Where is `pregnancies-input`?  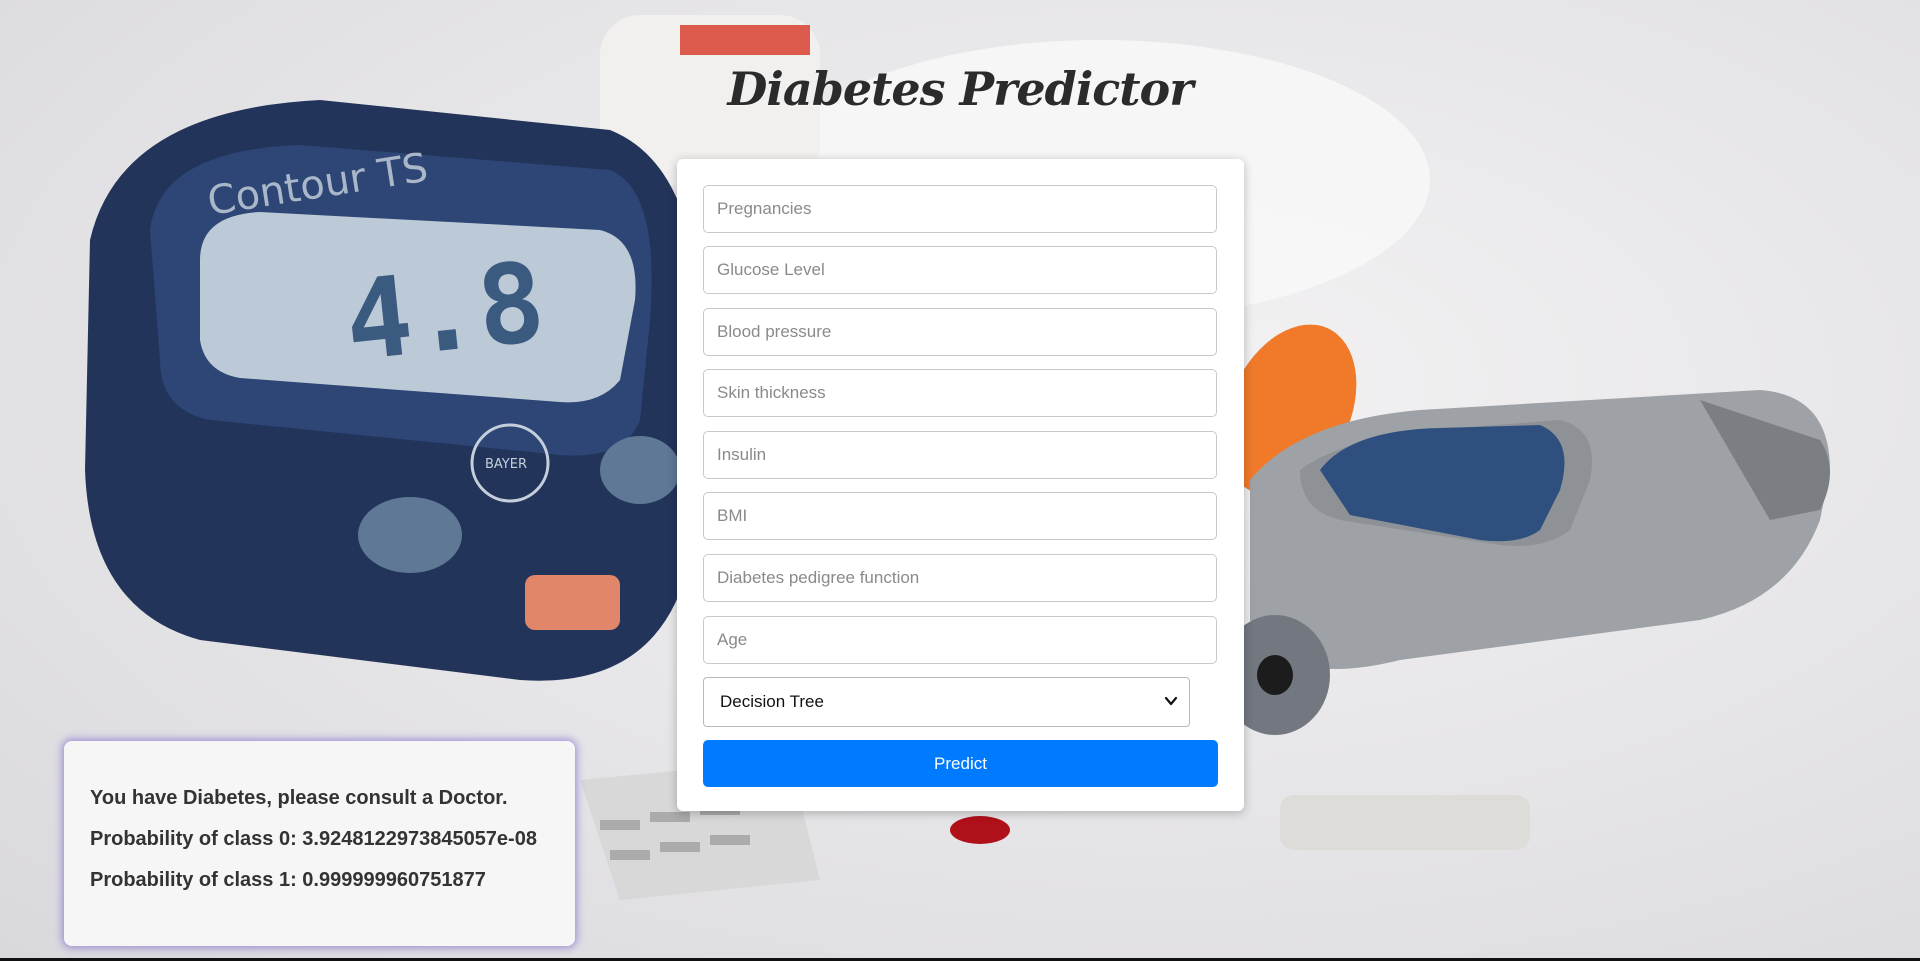
pregnancies-input is located at coordinates (960, 209).